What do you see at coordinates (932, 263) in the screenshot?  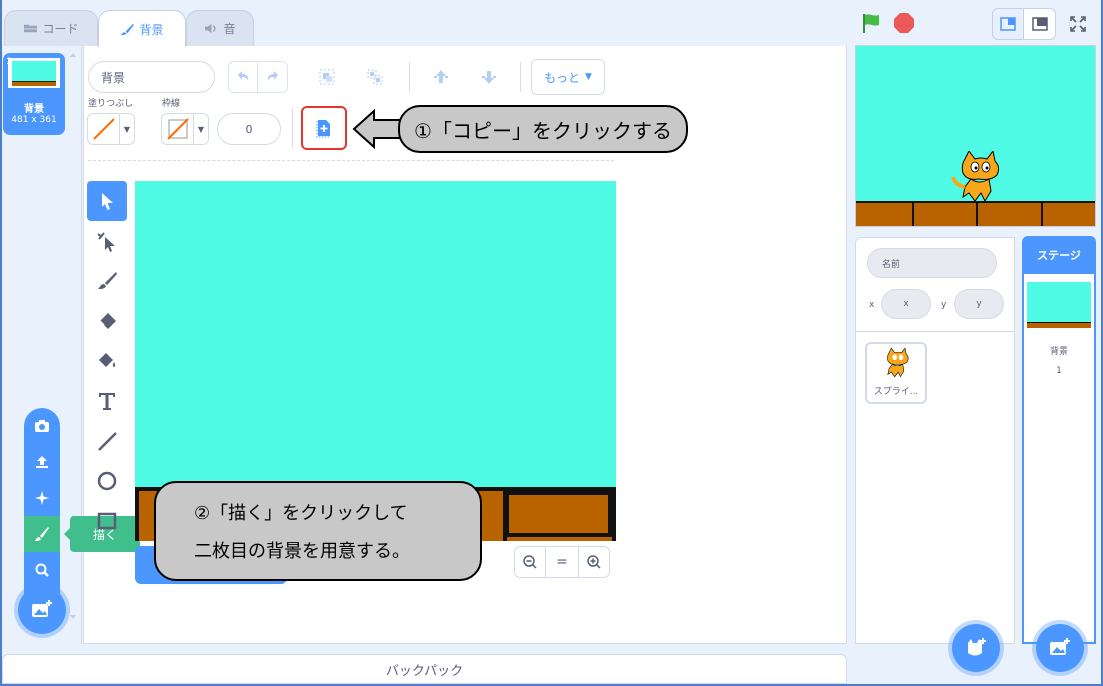 I see `sprite-name-input: 名前` at bounding box center [932, 263].